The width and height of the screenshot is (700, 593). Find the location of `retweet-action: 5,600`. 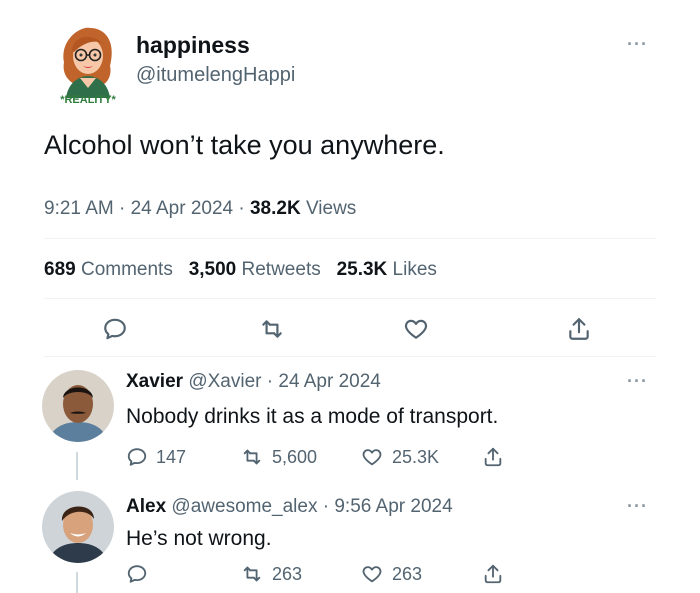

retweet-action: 5,600 is located at coordinates (278, 457).